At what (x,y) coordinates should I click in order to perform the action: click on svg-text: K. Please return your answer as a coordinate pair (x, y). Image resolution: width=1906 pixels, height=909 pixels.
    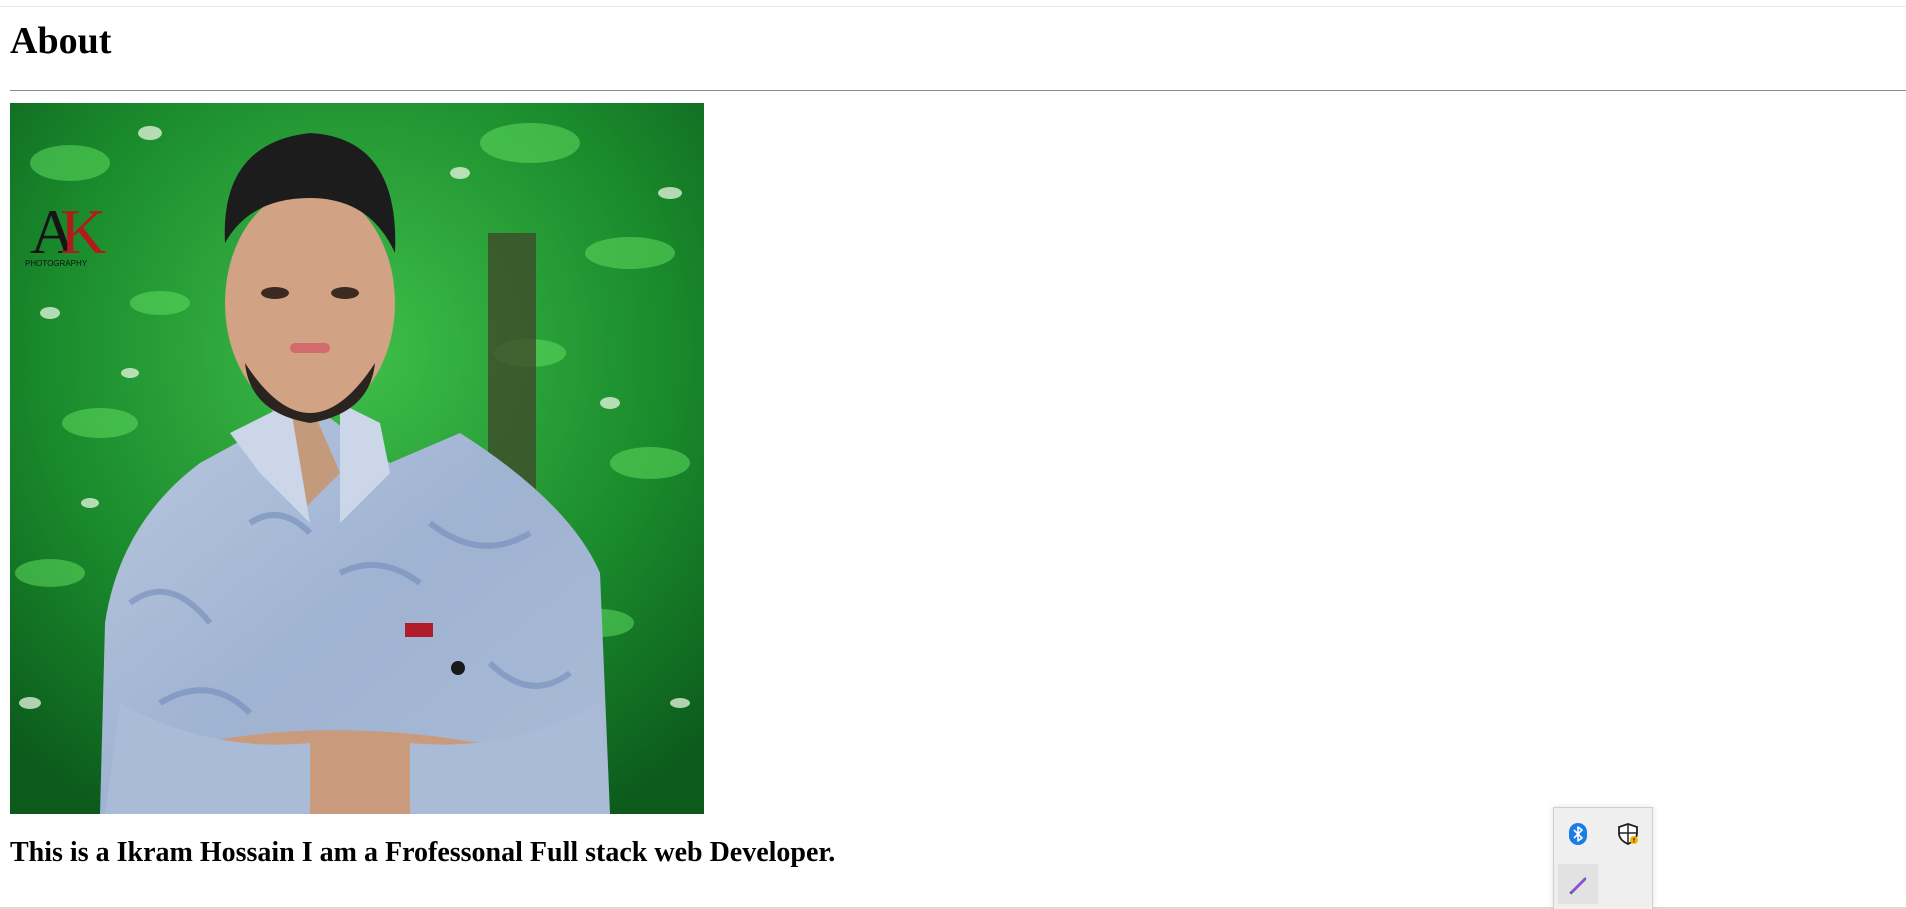
    Looking at the image, I should click on (83, 231).